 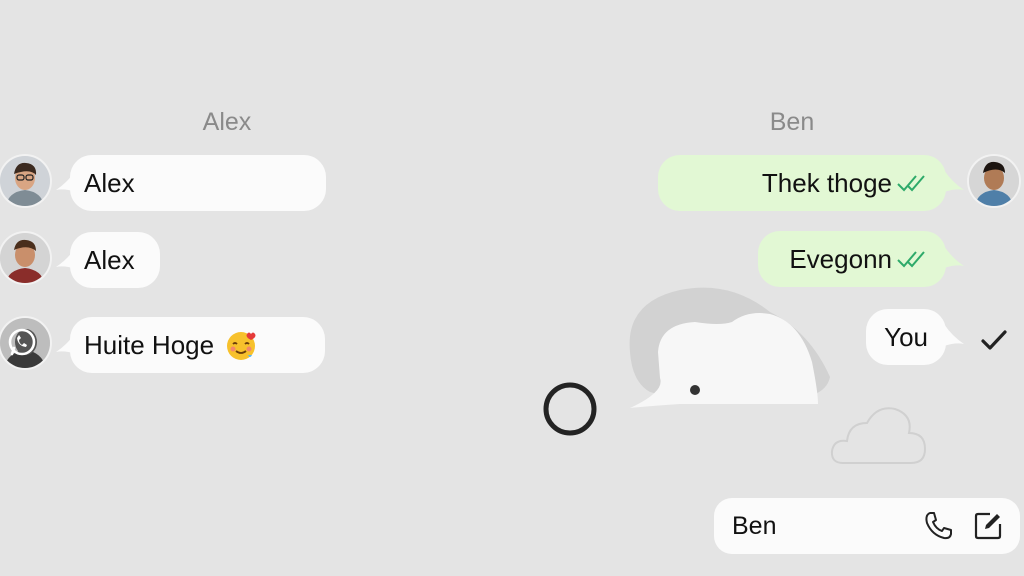 I want to click on incoming-message-2: Alex, so click(x=115, y=260).